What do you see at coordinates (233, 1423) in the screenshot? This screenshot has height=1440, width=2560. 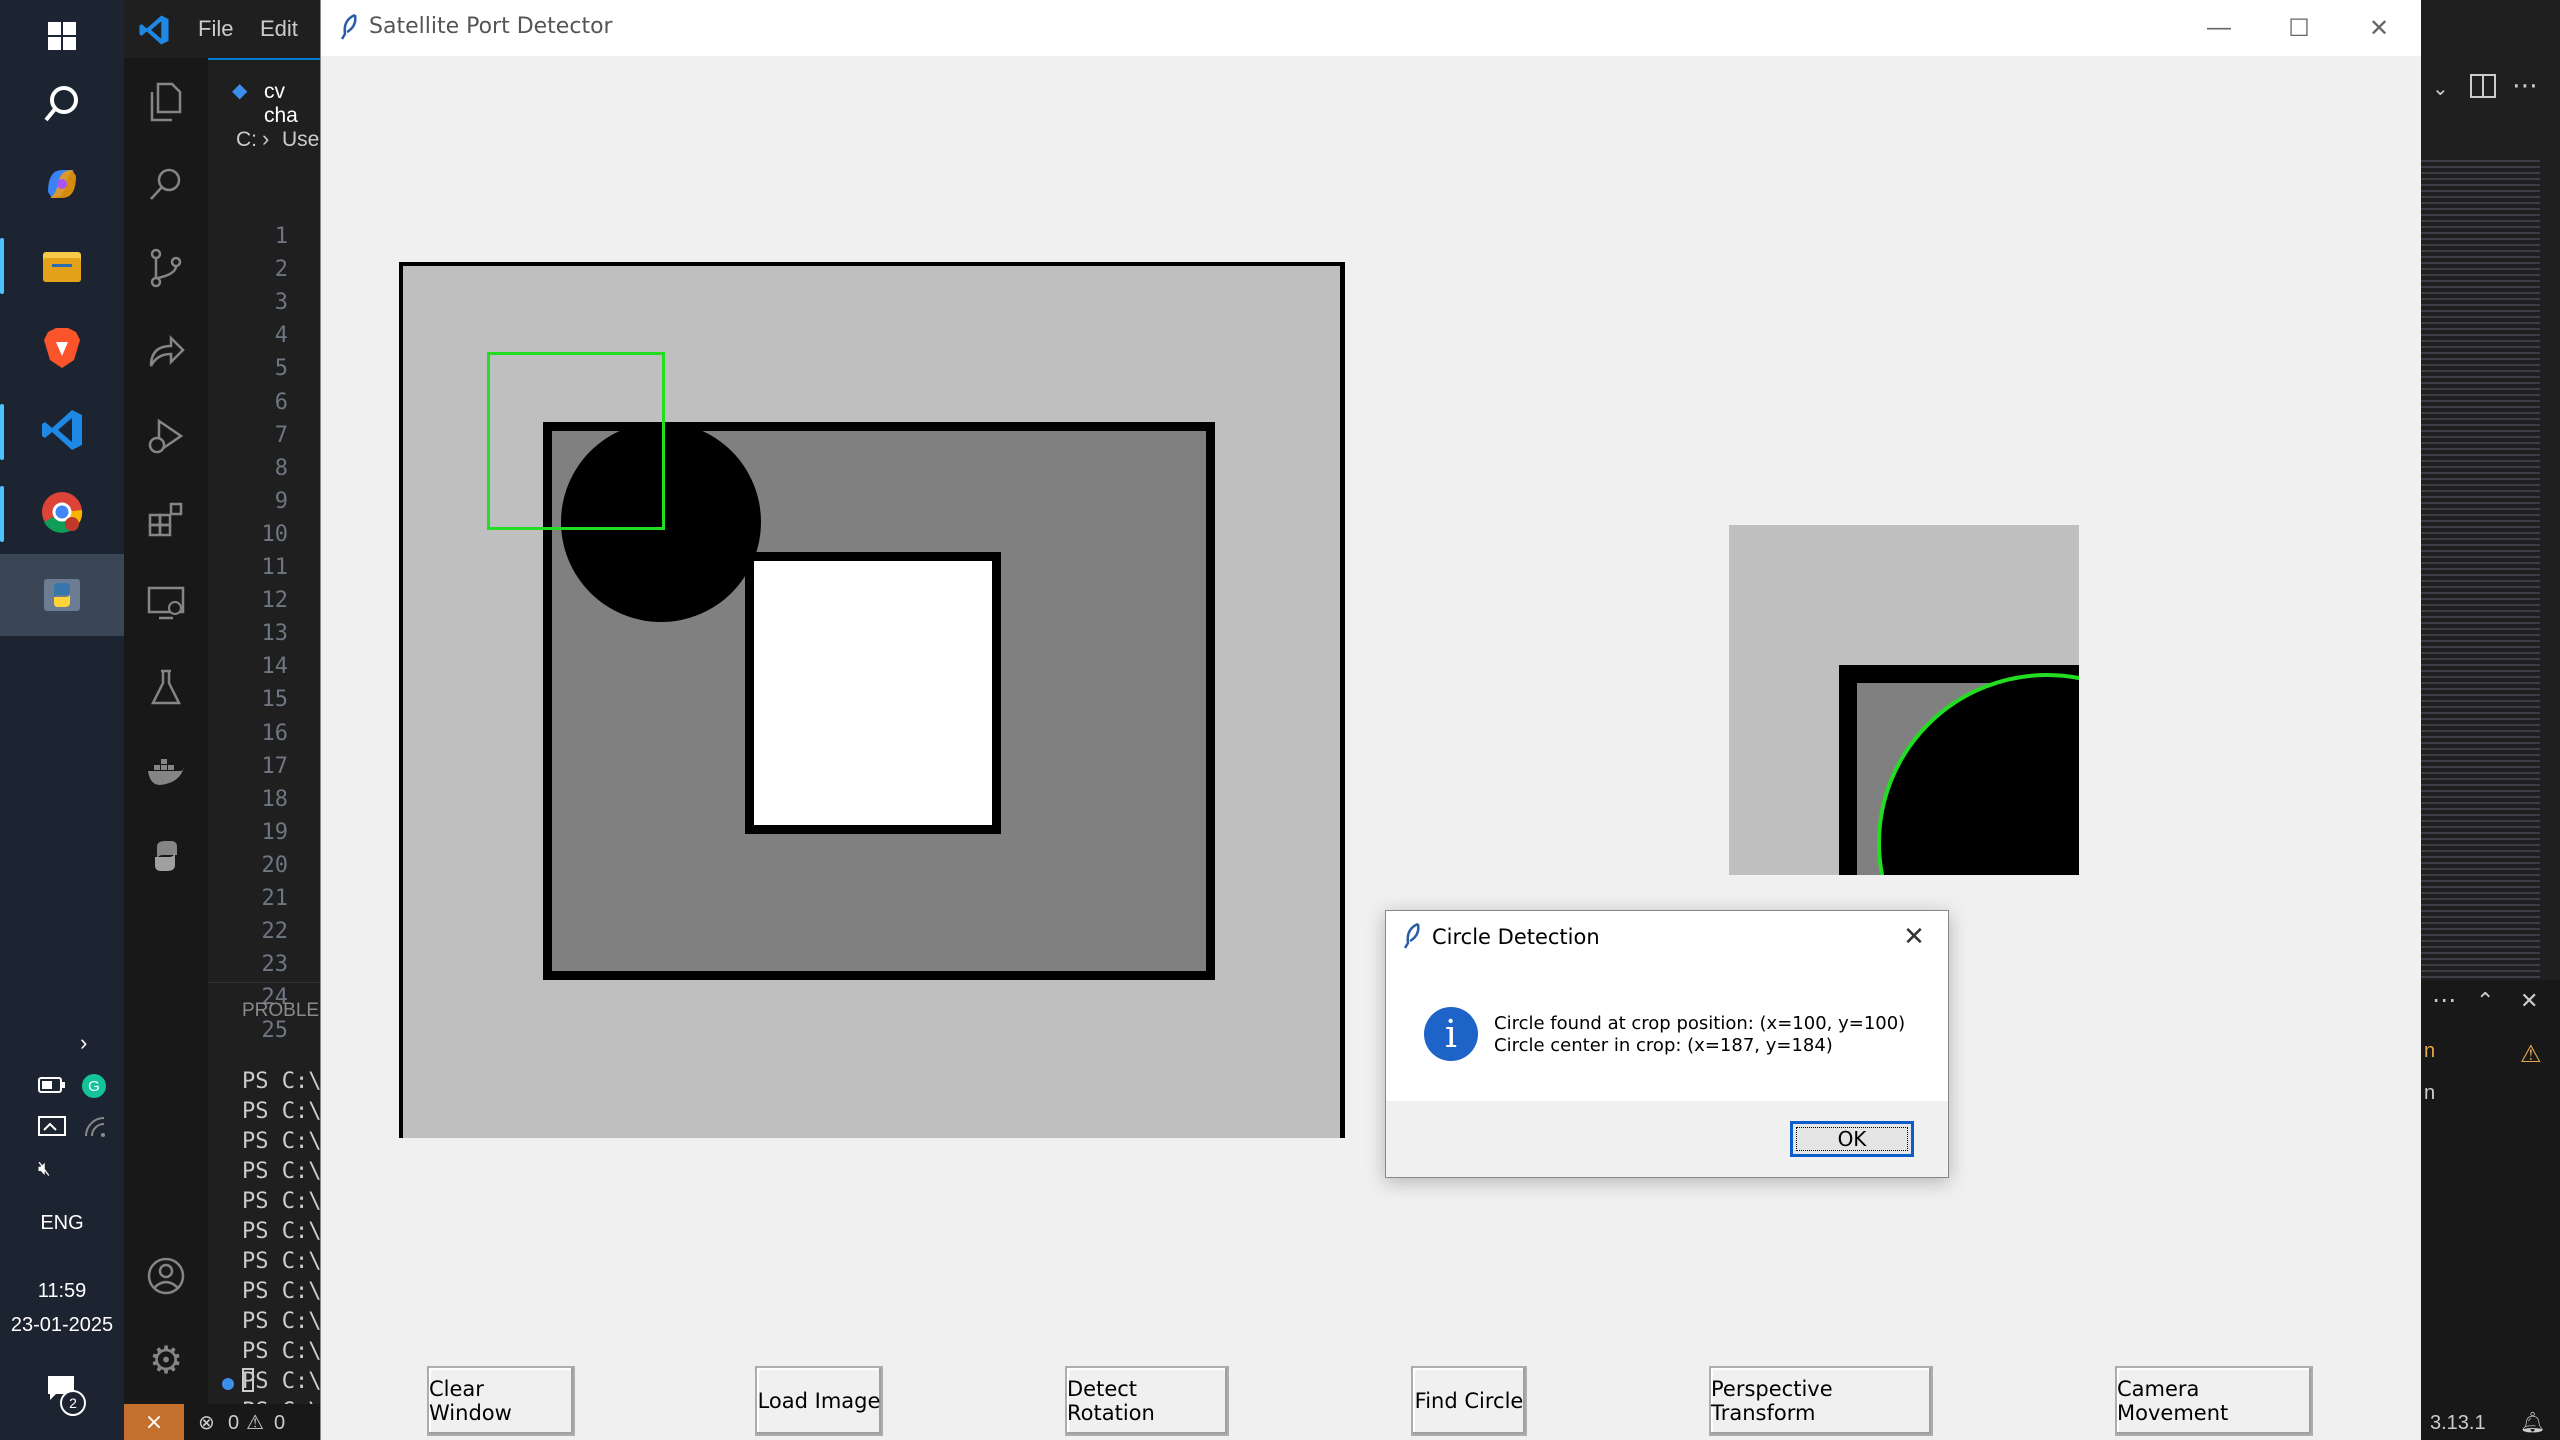 I see `status-error-count: 0` at bounding box center [233, 1423].